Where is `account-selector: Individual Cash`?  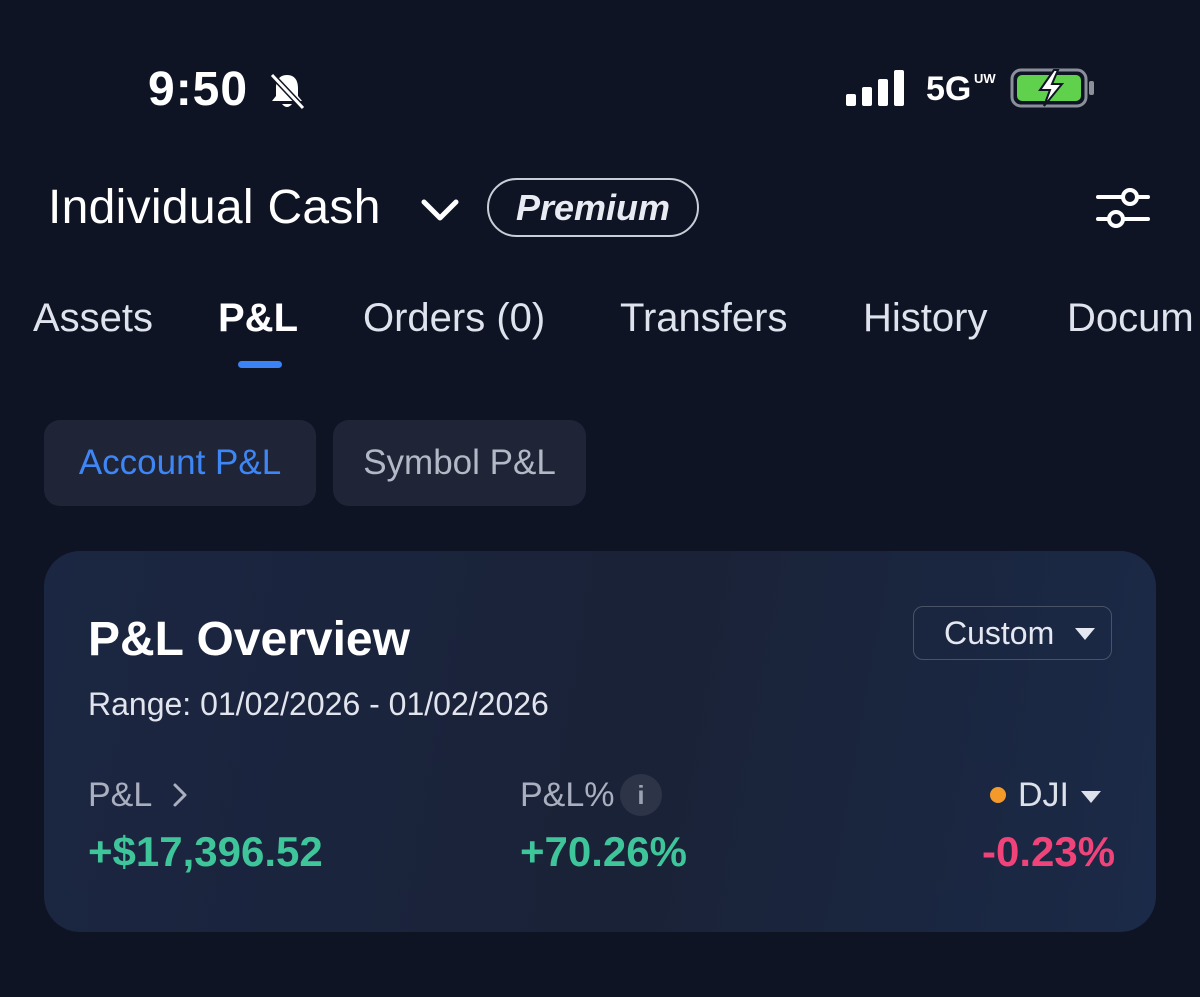
account-selector: Individual Cash is located at coordinates (214, 207).